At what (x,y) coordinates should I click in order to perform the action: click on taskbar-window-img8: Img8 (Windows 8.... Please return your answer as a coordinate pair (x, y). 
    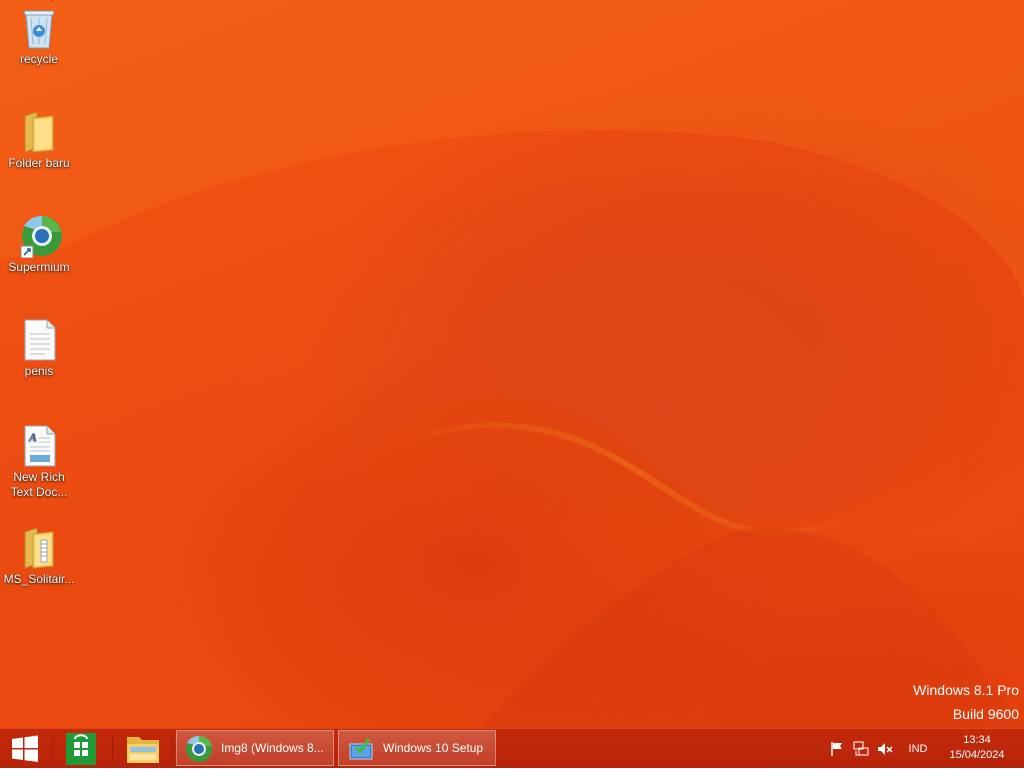
    Looking at the image, I should click on (255, 748).